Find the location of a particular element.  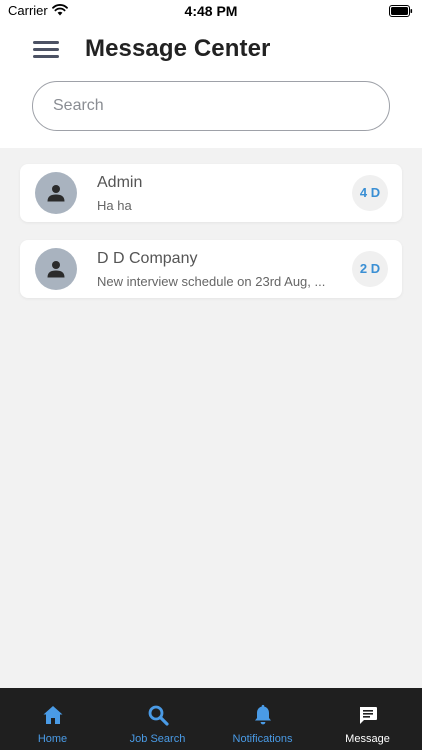

tab-label: Home is located at coordinates (52, 739).